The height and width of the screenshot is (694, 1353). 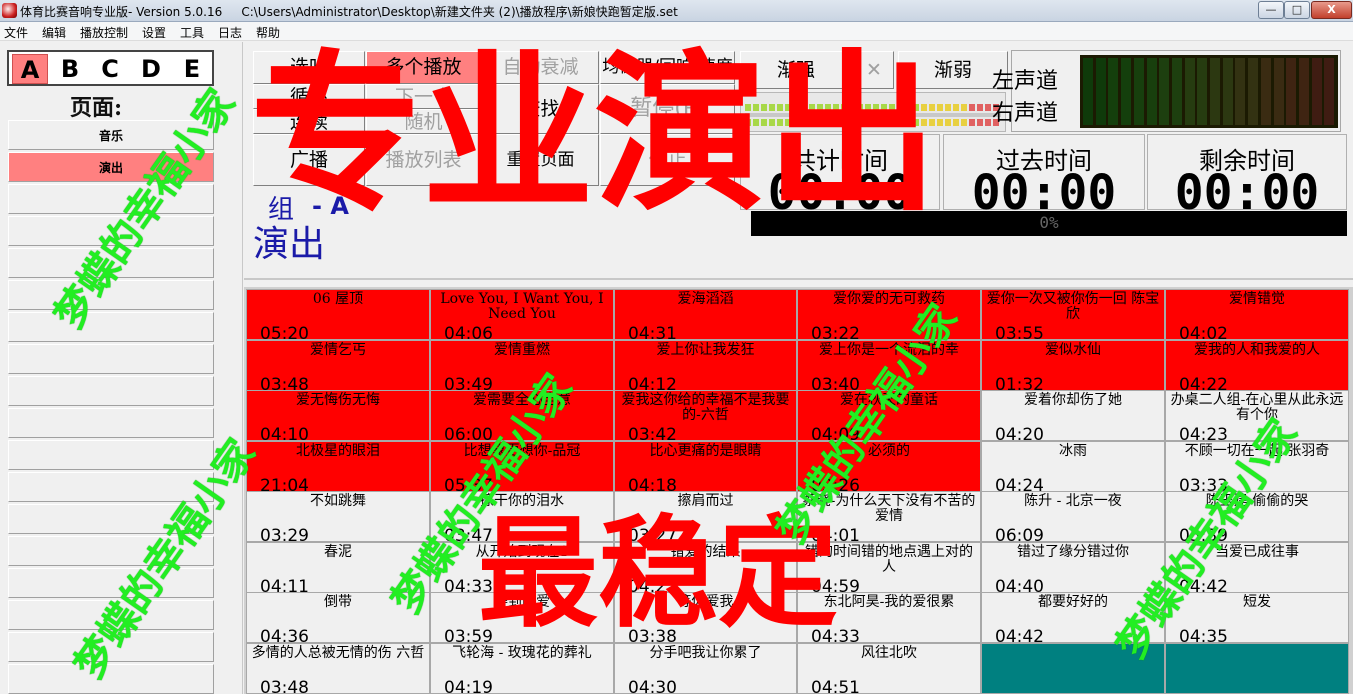 What do you see at coordinates (748, 107) in the screenshot?
I see `vu-segment` at bounding box center [748, 107].